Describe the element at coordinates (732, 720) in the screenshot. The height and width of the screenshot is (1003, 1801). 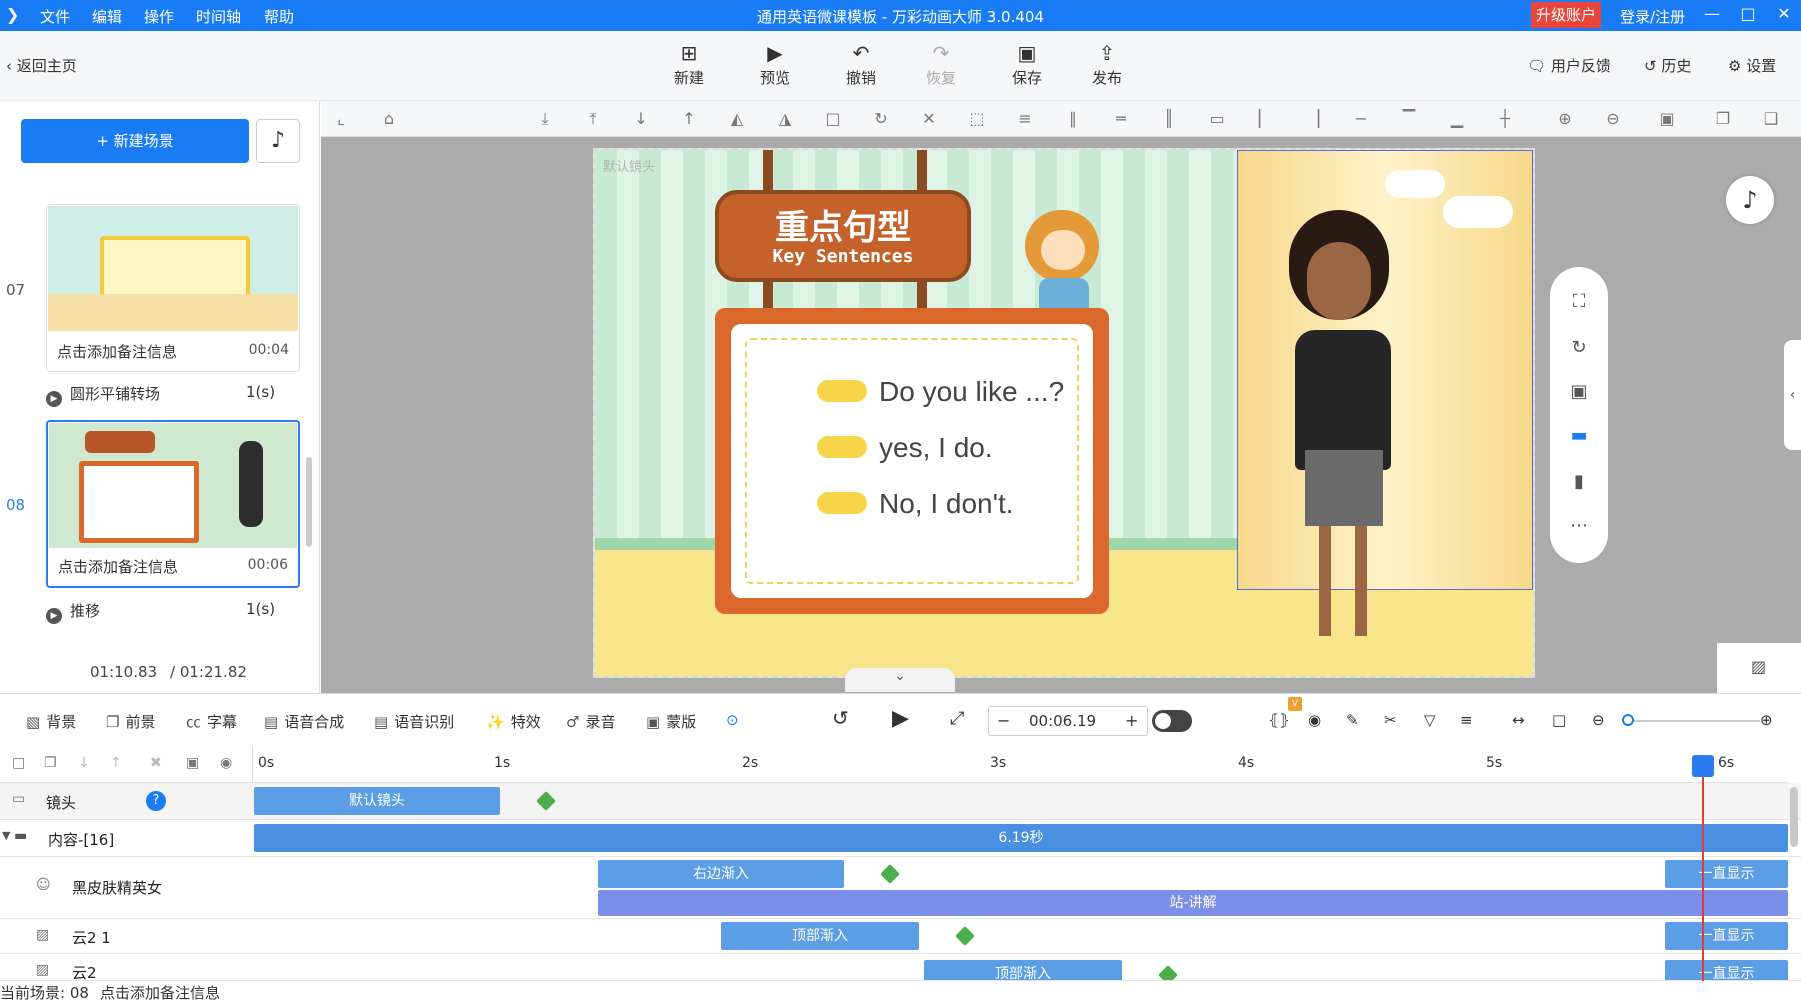
I see `more-options-icon: ⊙` at that location.